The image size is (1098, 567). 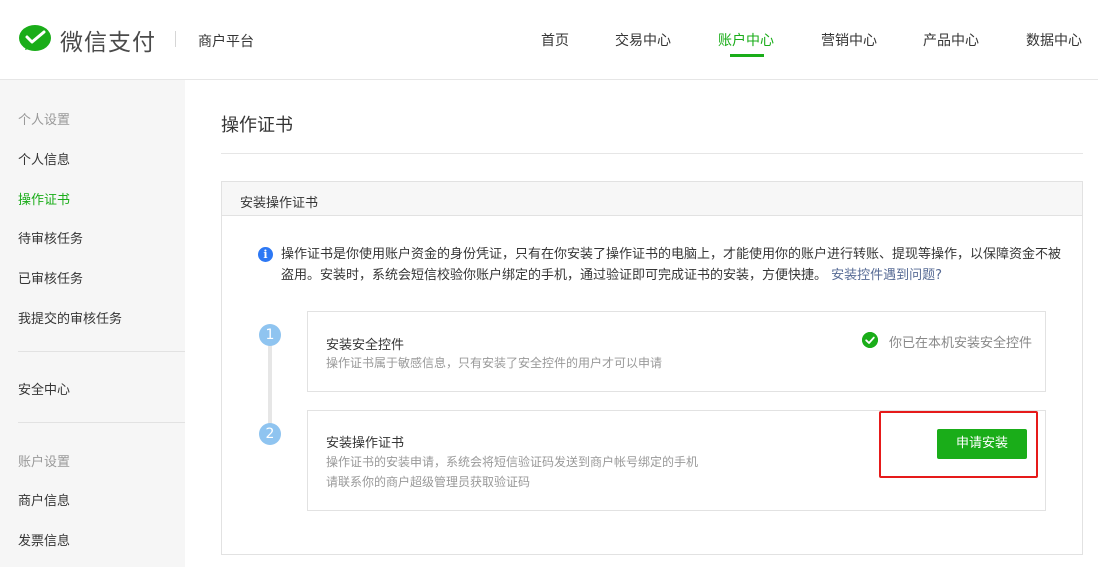 What do you see at coordinates (652, 199) in the screenshot?
I see `panel-header: 安装操作证书` at bounding box center [652, 199].